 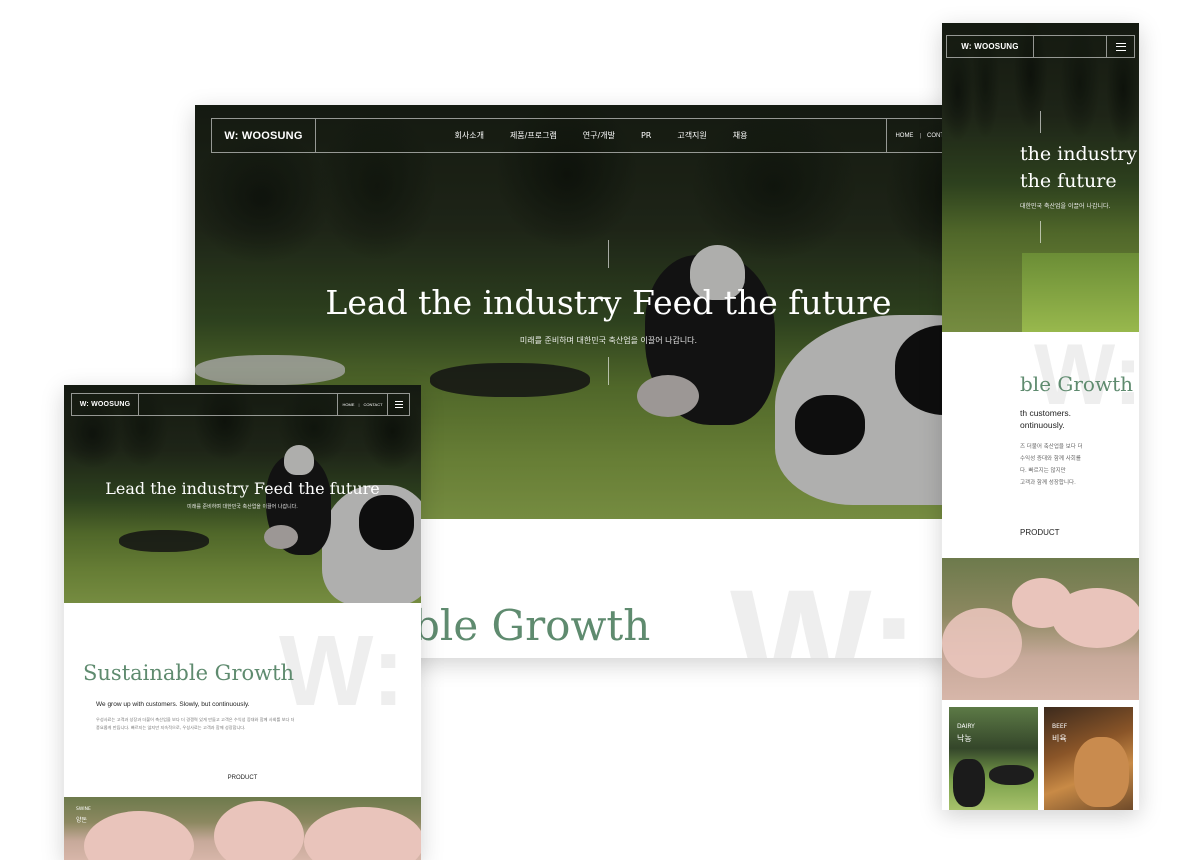 What do you see at coordinates (348, 404) in the screenshot?
I see `tablet-home-link: HOME` at bounding box center [348, 404].